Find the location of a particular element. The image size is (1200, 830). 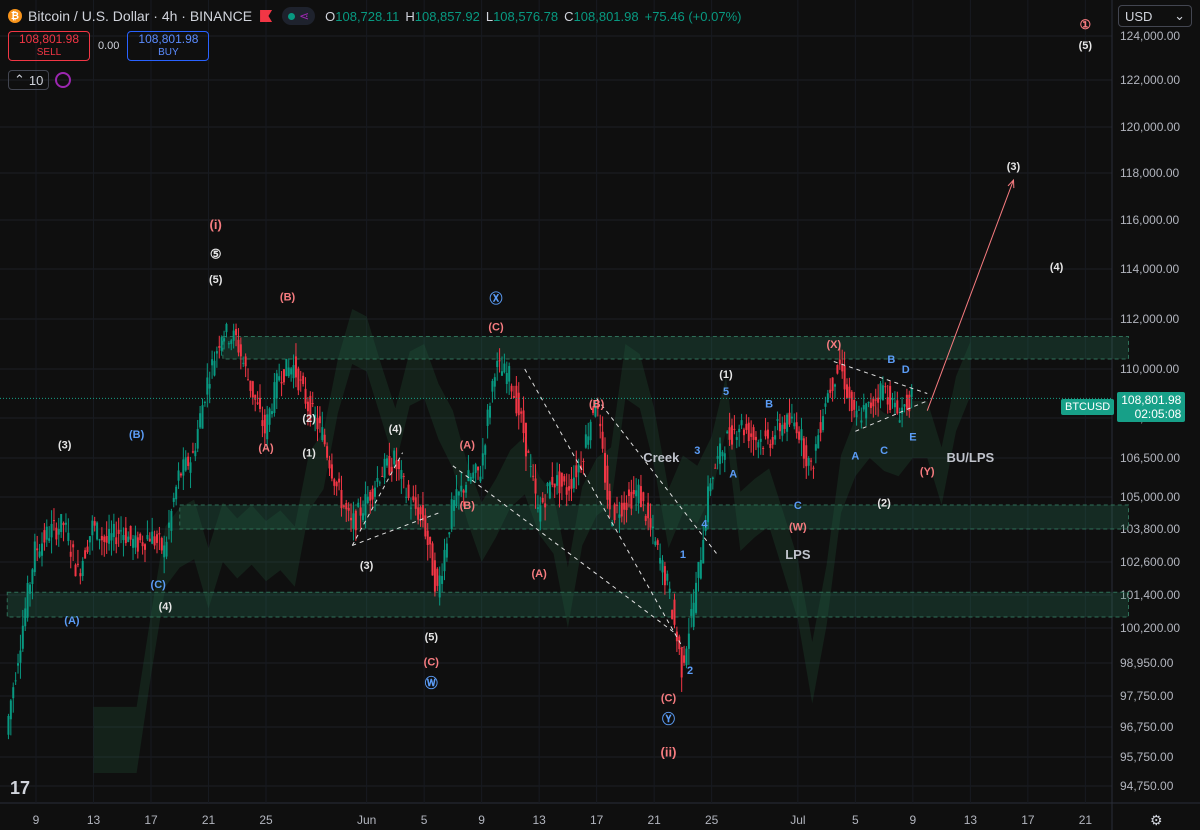

wave-label: E is located at coordinates (912, 438).